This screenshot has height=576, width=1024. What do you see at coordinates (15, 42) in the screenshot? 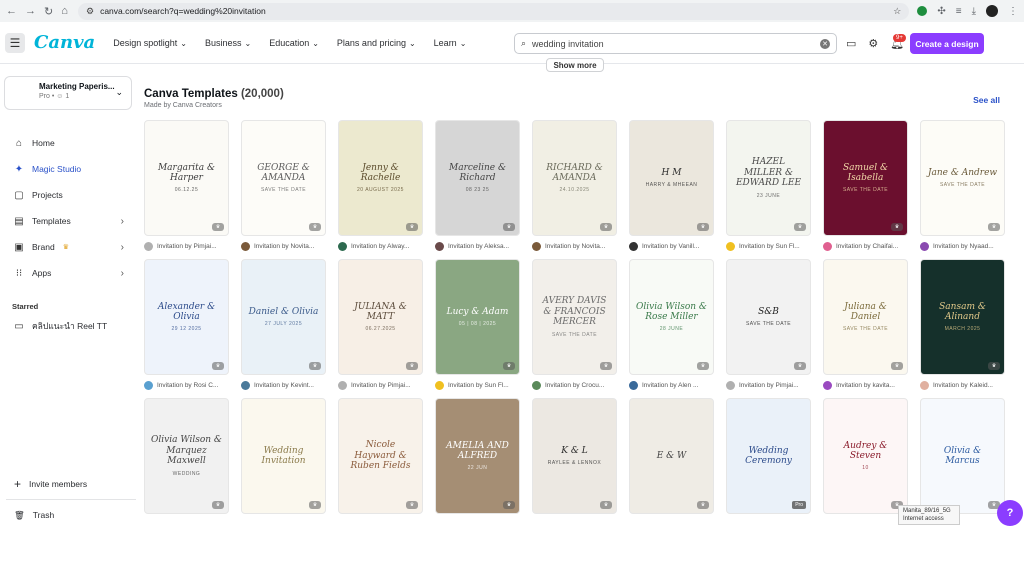
I see `hamburger-menu-icon: ☰` at bounding box center [15, 42].